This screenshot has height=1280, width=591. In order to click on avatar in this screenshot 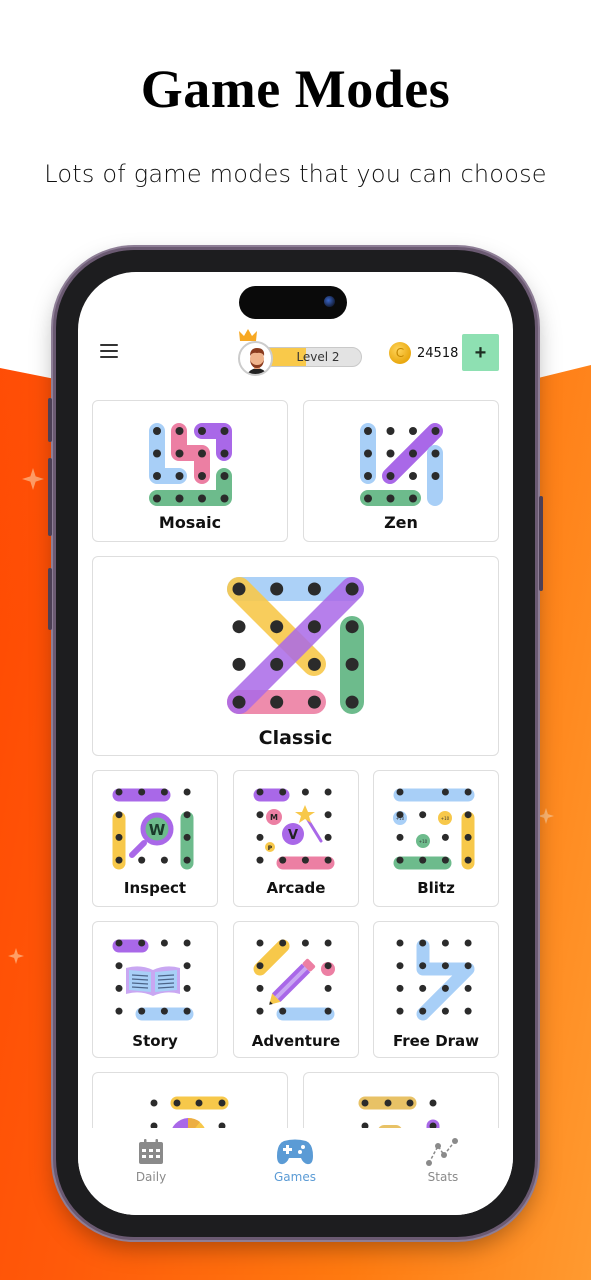, I will do `click(255, 358)`.